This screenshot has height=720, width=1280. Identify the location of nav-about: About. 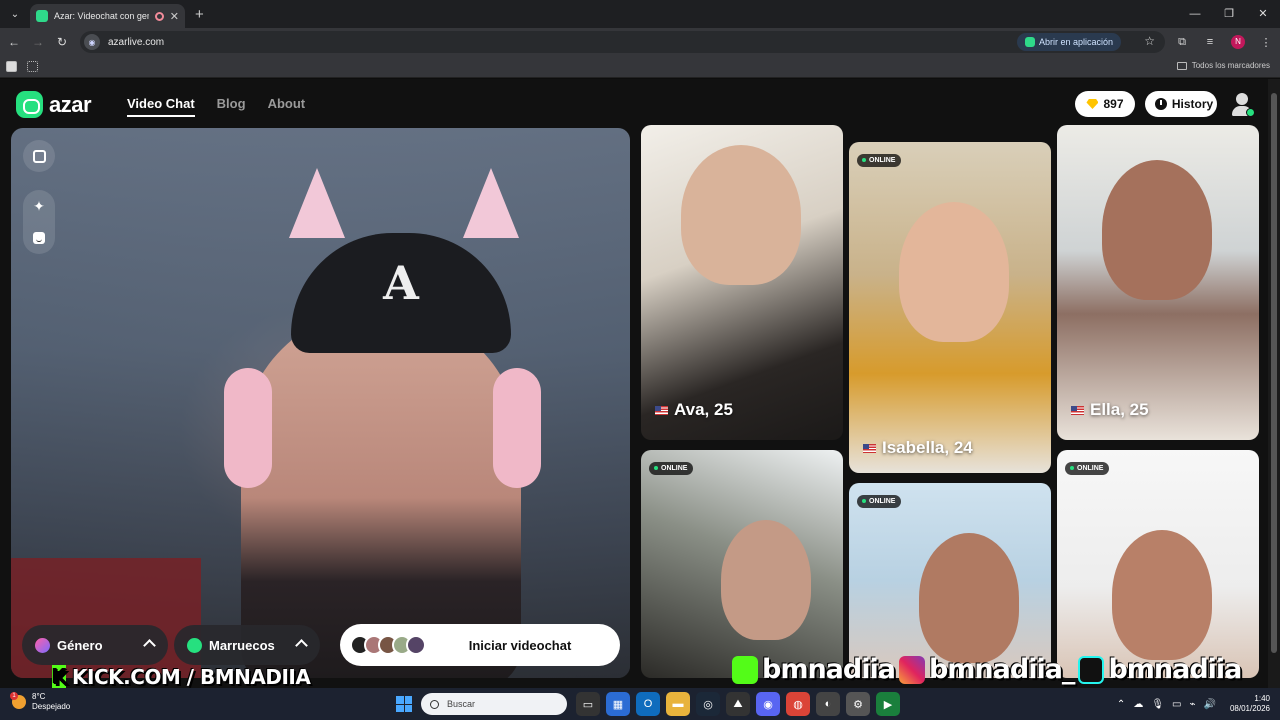
(287, 106).